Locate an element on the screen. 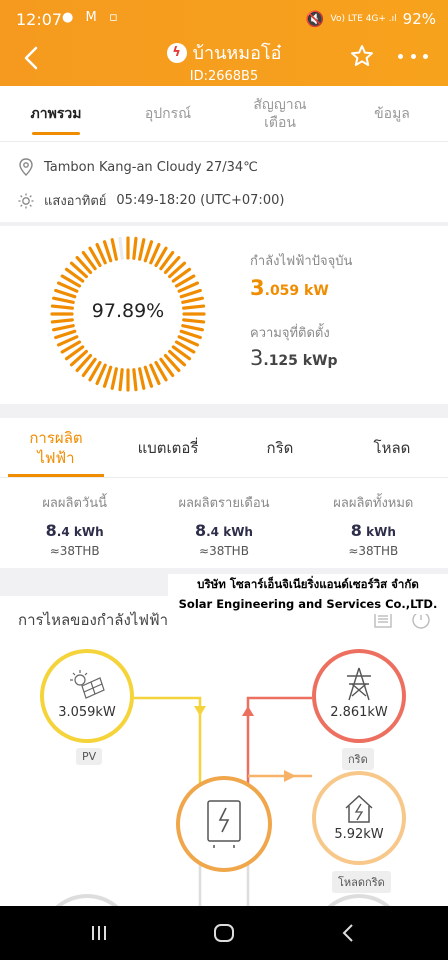 Image resolution: width=448 pixels, height=960 pixels. plant-id: ID:2668B5 is located at coordinates (224, 76).